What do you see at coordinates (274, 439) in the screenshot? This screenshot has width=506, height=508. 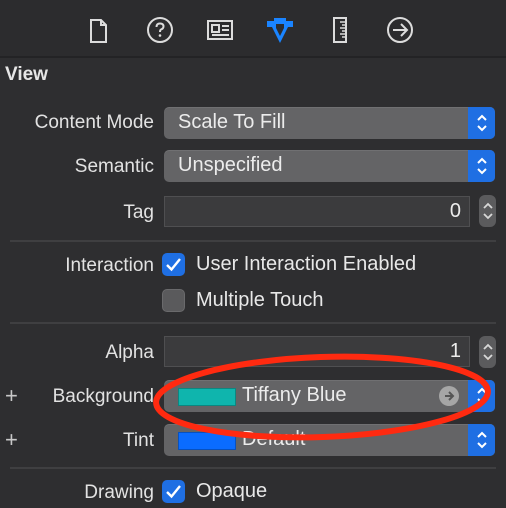 I see `tint-color-value: Default` at bounding box center [274, 439].